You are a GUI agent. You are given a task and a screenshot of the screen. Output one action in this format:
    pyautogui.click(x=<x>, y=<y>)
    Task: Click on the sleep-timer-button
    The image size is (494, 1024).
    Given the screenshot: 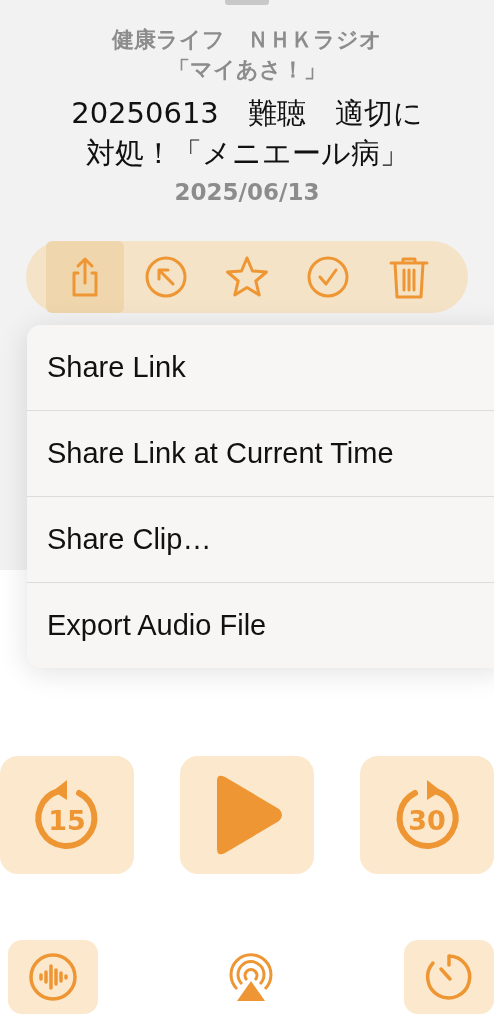 What is the action you would take?
    pyautogui.click(x=449, y=977)
    